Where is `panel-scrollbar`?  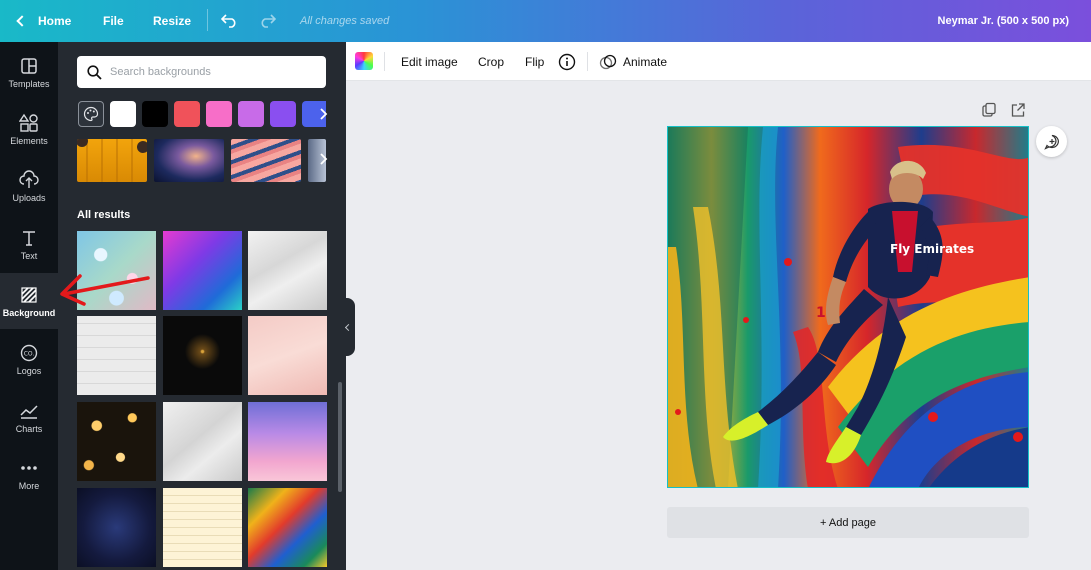 panel-scrollbar is located at coordinates (340, 437).